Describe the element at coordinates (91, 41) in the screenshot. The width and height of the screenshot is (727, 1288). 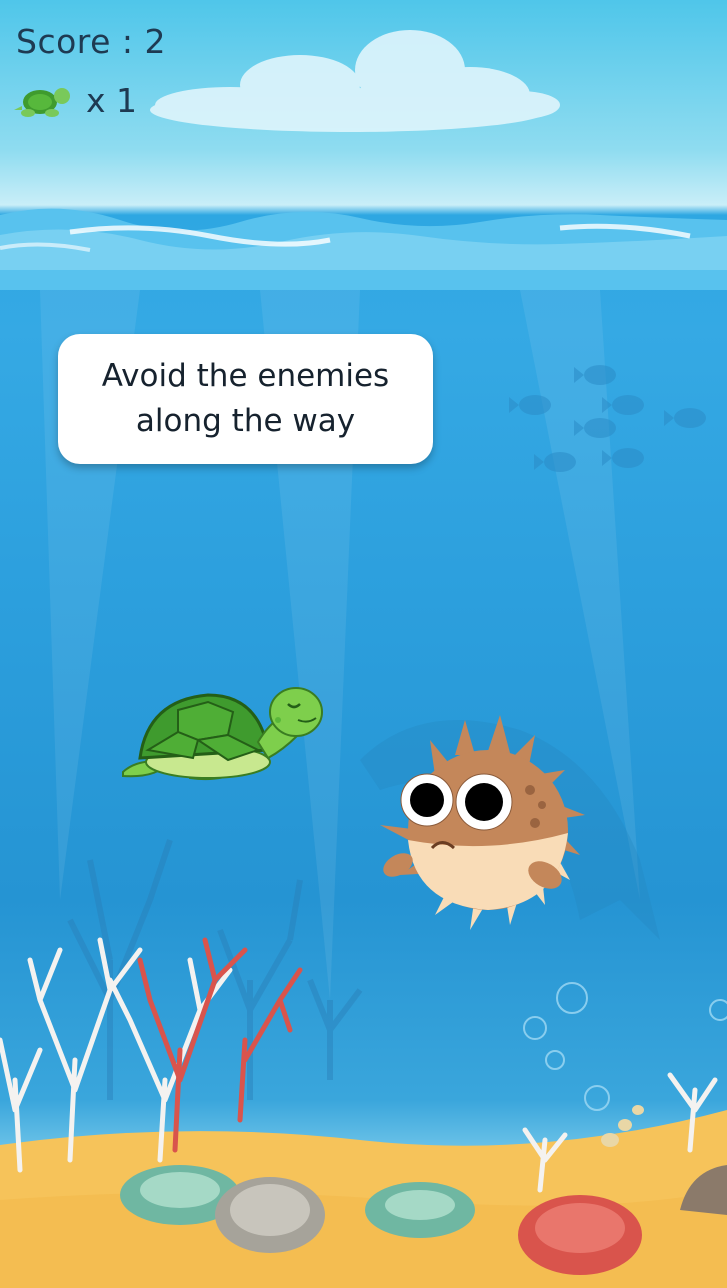
I see `score-label: Score : 2` at that location.